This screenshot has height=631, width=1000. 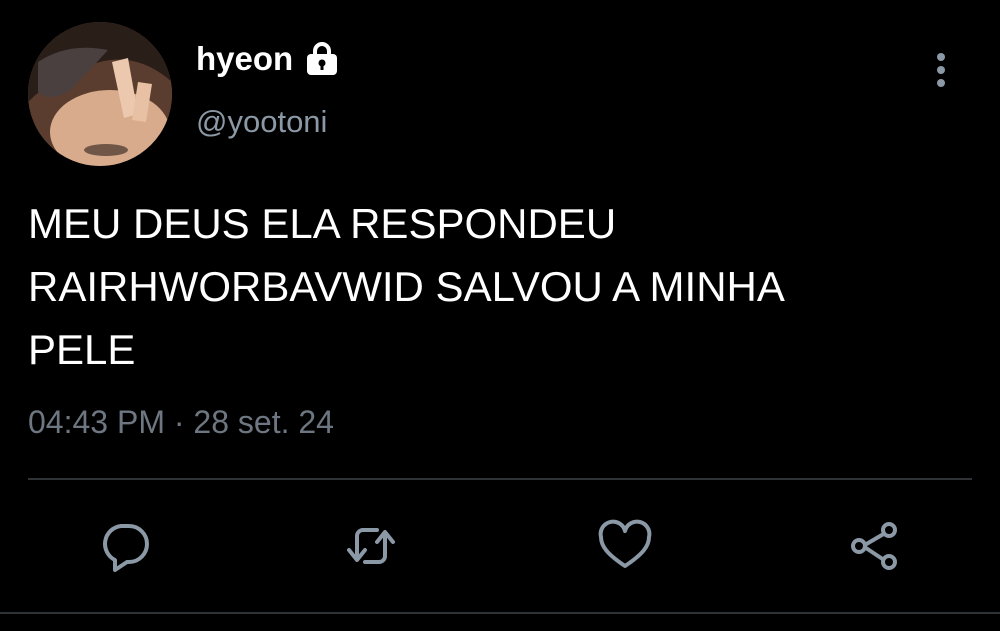 I want to click on heart-icon, so click(x=625, y=543).